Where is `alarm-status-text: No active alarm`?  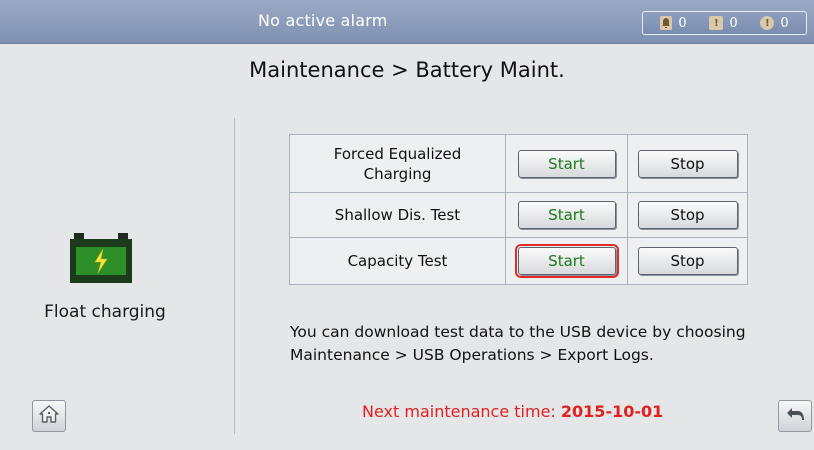 alarm-status-text: No active alarm is located at coordinates (323, 20).